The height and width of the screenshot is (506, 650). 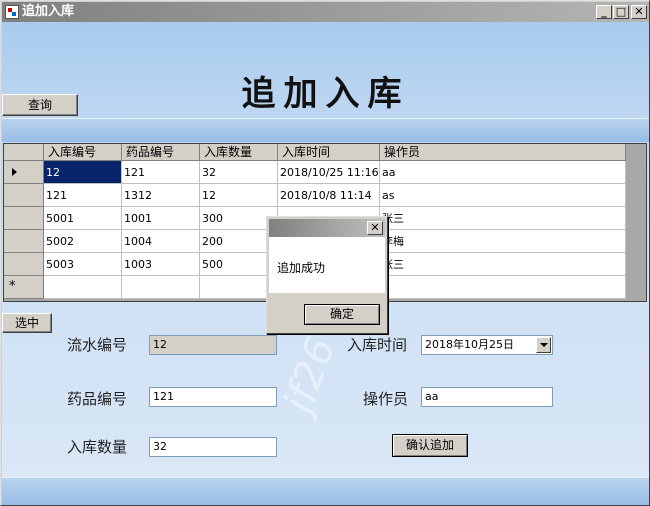 I want to click on new-row-icon: *, so click(x=12, y=286).